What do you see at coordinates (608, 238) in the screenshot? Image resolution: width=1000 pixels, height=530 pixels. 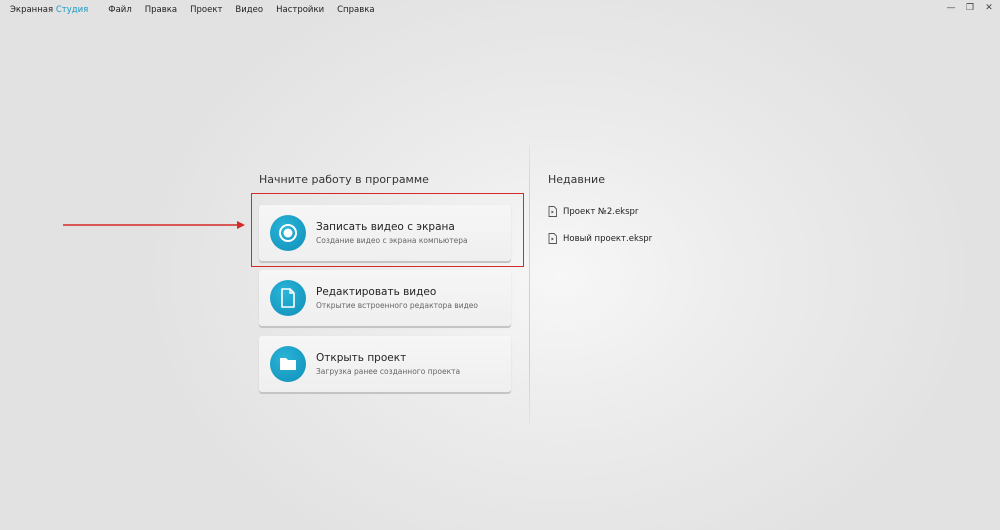 I see `recent-item-label: Новый проект.ekspr` at bounding box center [608, 238].